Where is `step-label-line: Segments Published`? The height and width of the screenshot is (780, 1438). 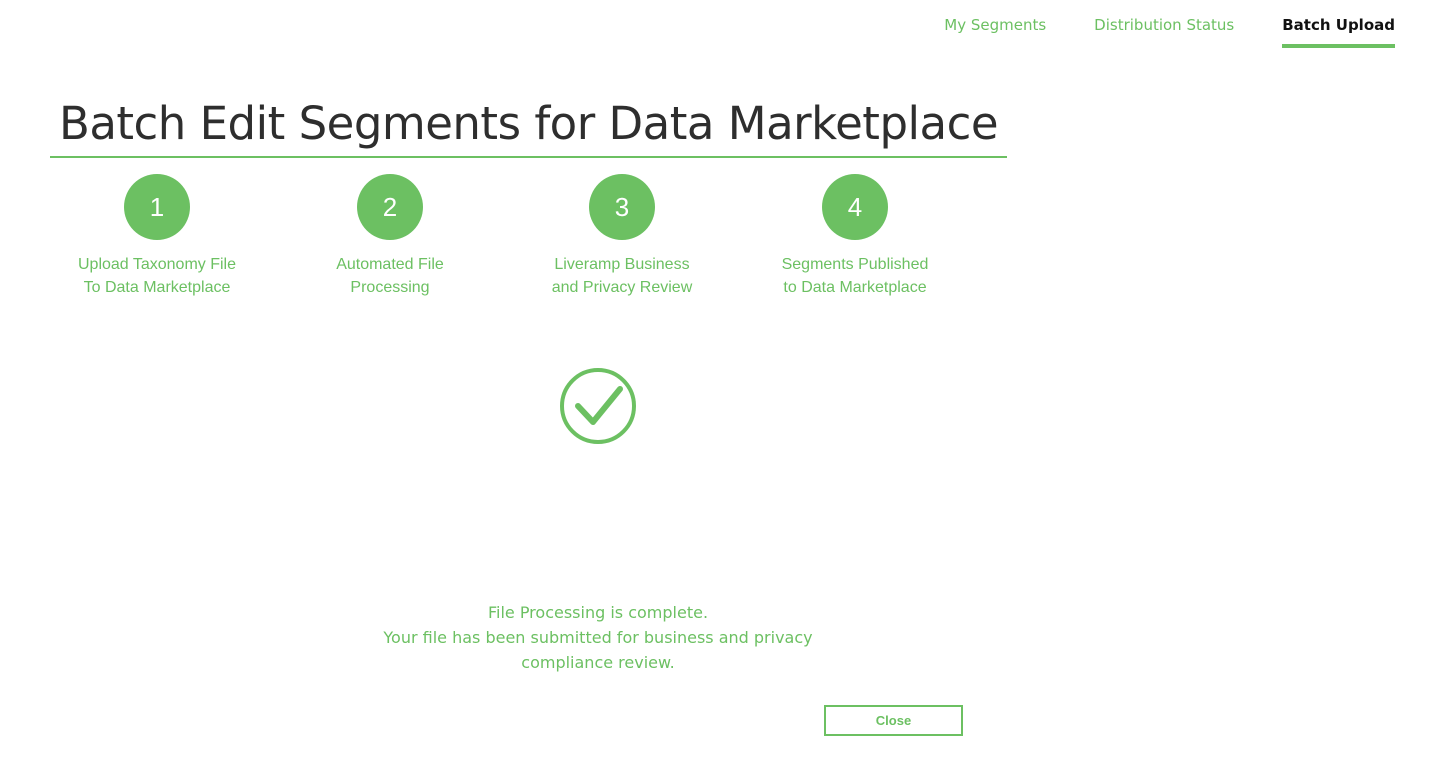 step-label-line: Segments Published is located at coordinates (855, 264).